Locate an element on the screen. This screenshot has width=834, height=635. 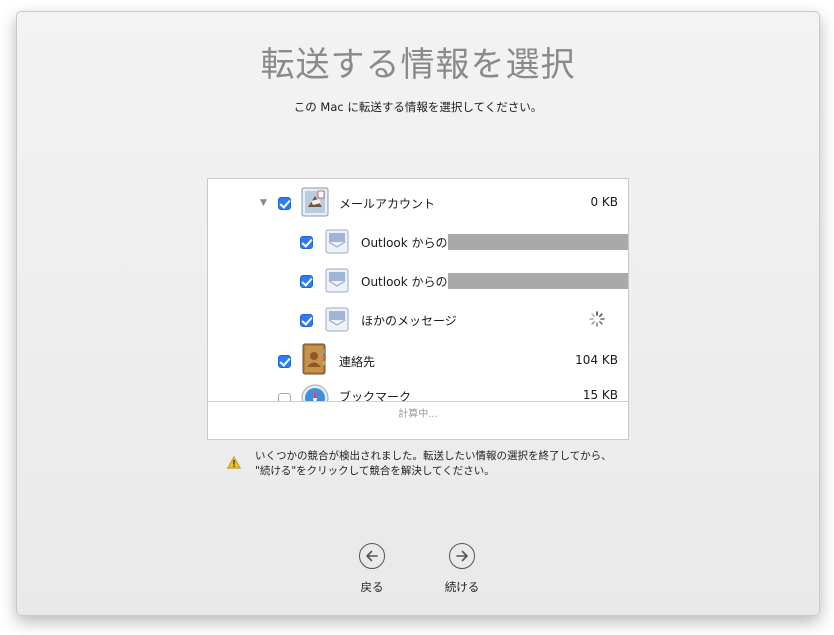
list-item-bookmarks: ブックマーク 15 KB is located at coordinates (418, 390).